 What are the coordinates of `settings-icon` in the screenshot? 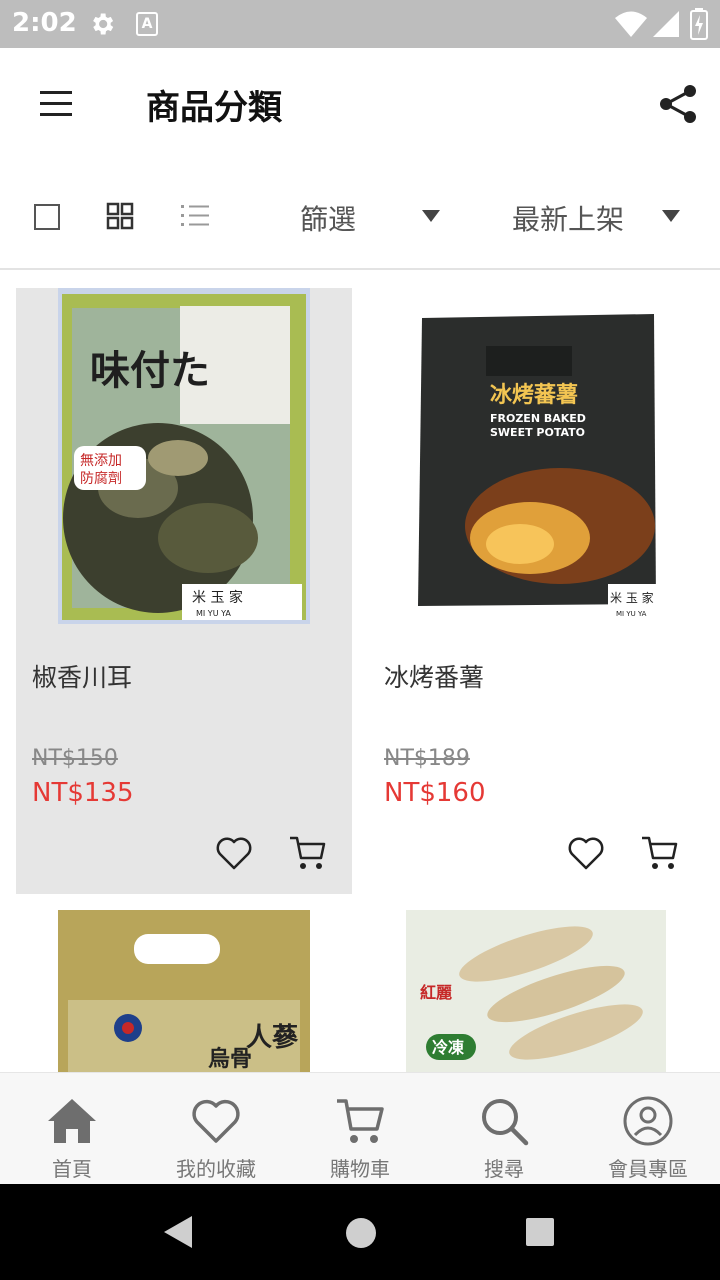 It's located at (103, 24).